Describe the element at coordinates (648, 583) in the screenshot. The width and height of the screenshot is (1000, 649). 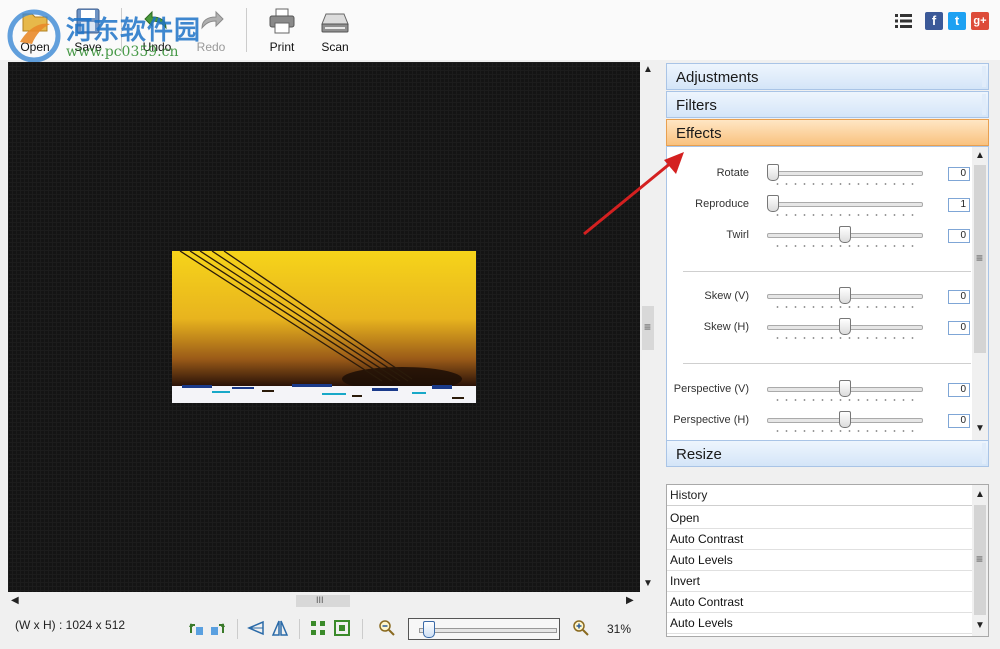
I see `scroll-down-arrow: ▼` at that location.